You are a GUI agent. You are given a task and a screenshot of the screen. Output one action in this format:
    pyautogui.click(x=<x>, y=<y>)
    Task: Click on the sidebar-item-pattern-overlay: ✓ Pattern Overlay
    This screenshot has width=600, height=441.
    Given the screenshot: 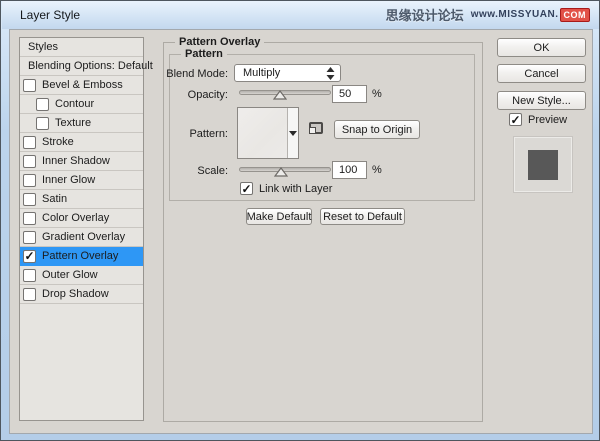 What is the action you would take?
    pyautogui.click(x=81, y=256)
    